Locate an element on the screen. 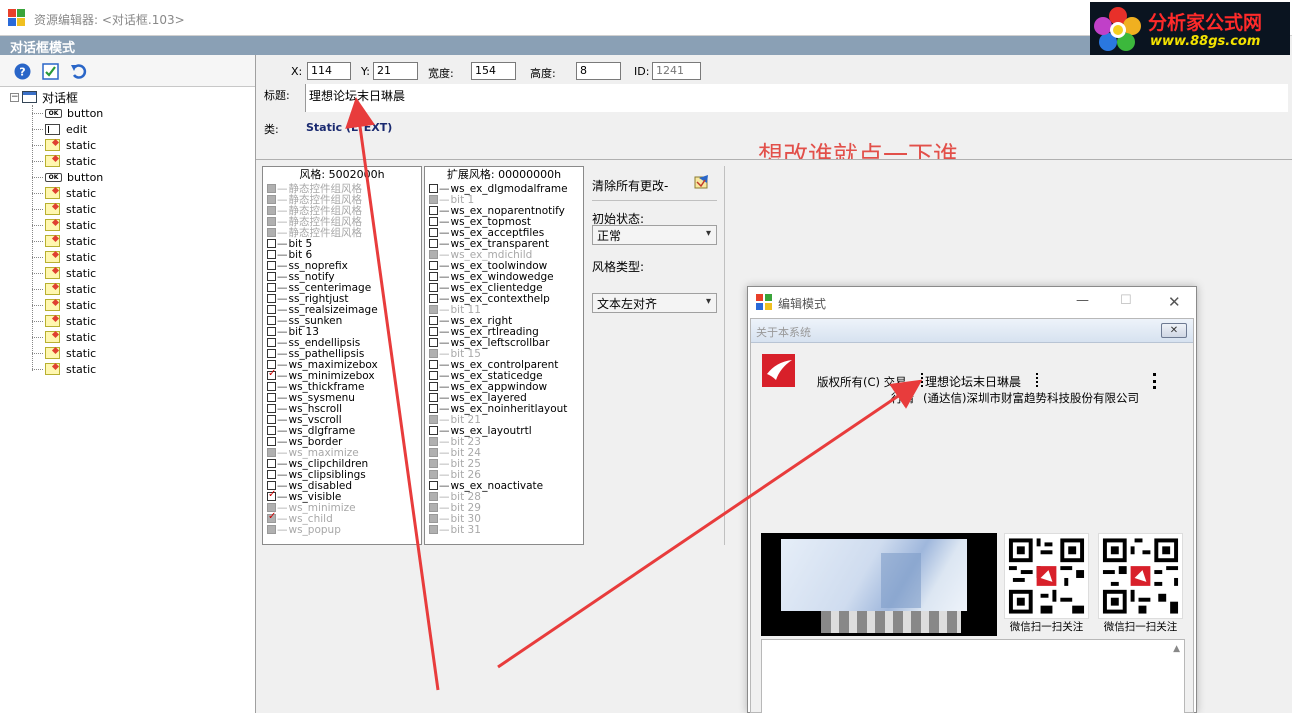 The width and height of the screenshot is (1292, 713). exstyle-option: — ws_ex_acceptfiles is located at coordinates (504, 233).